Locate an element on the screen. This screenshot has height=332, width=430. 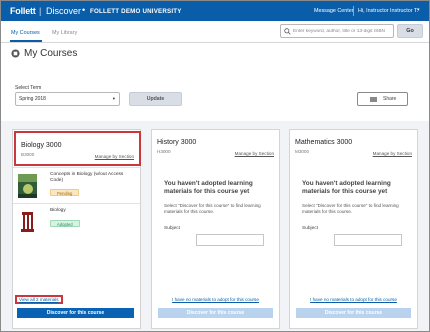
status-badge-pending: Pending is located at coordinates (65, 192).